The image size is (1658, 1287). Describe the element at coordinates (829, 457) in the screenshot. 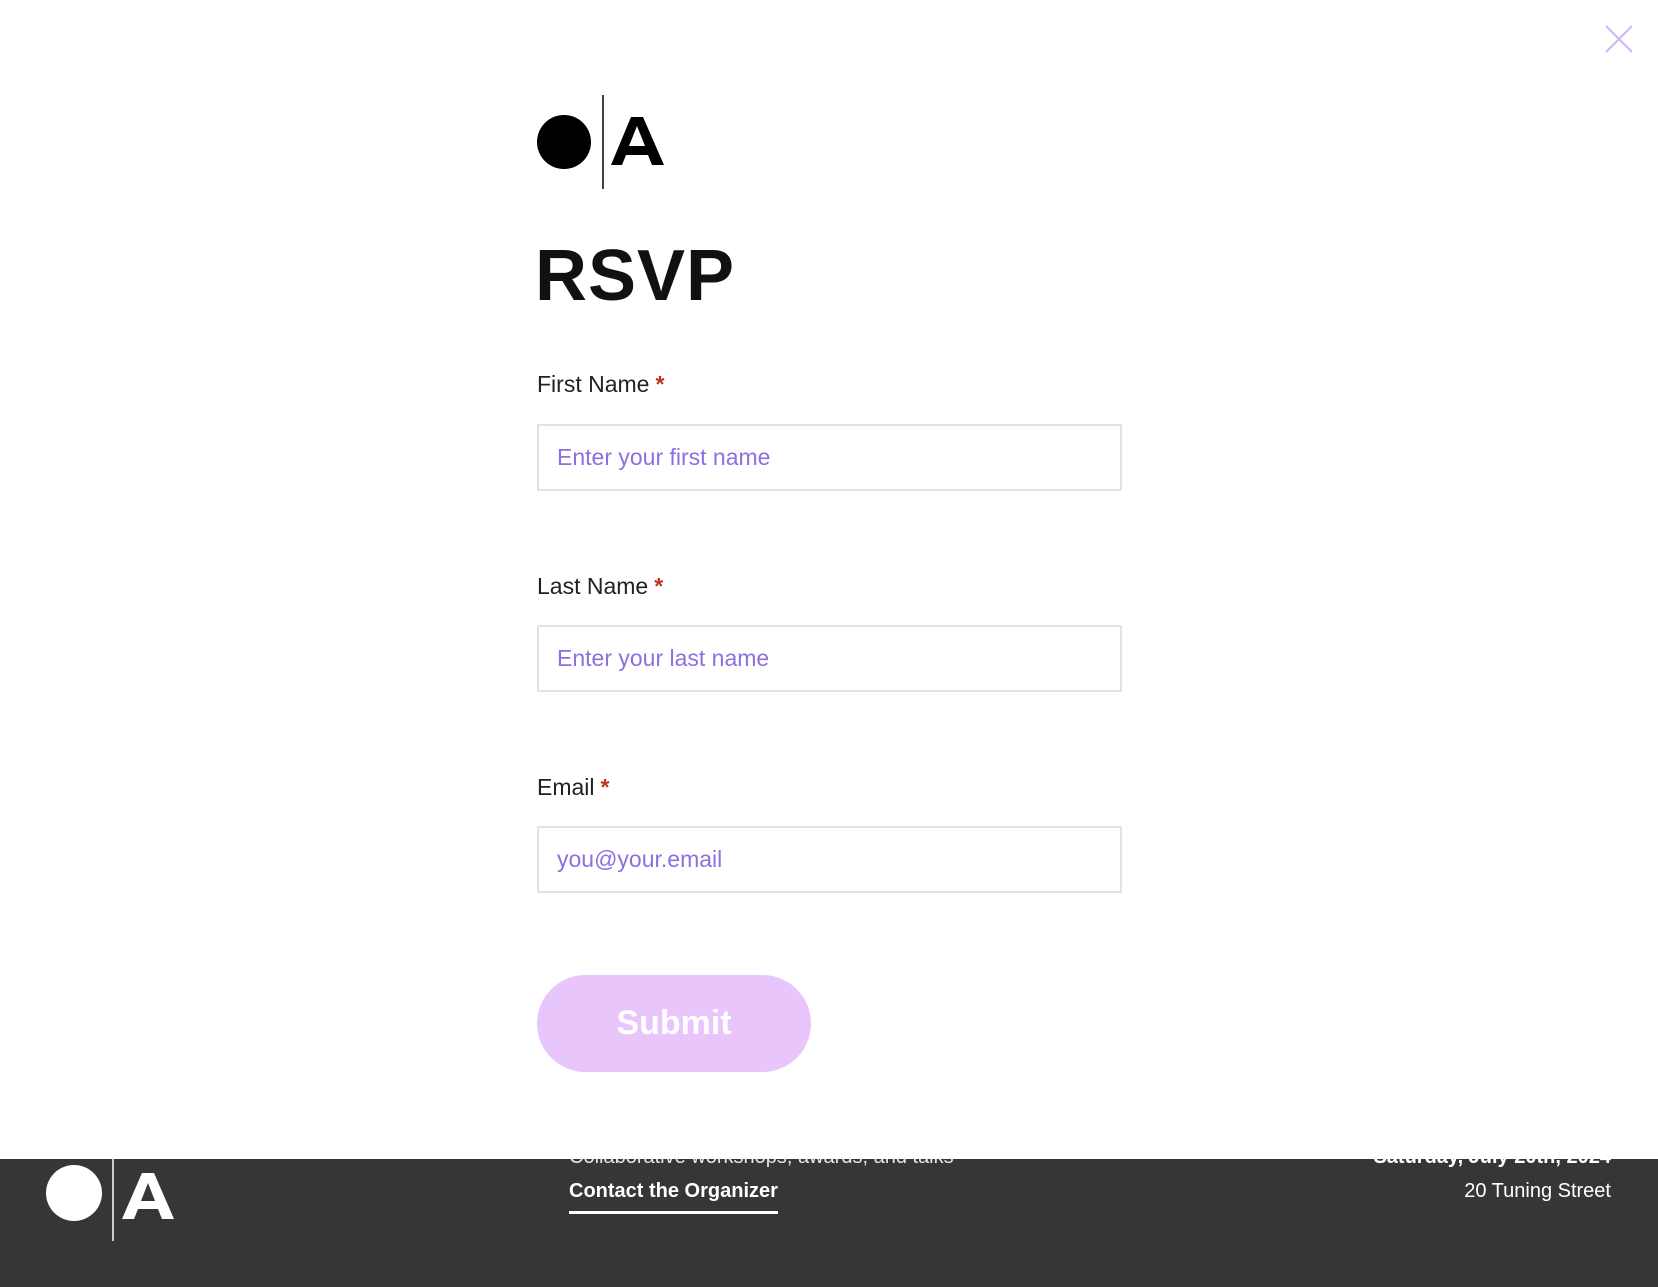

I see `first-name-input` at that location.